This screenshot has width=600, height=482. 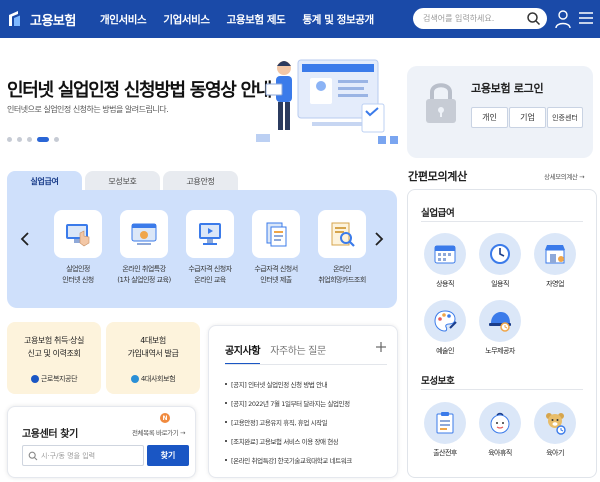 What do you see at coordinates (144, 234) in the screenshot?
I see `online-lecture-icon` at bounding box center [144, 234].